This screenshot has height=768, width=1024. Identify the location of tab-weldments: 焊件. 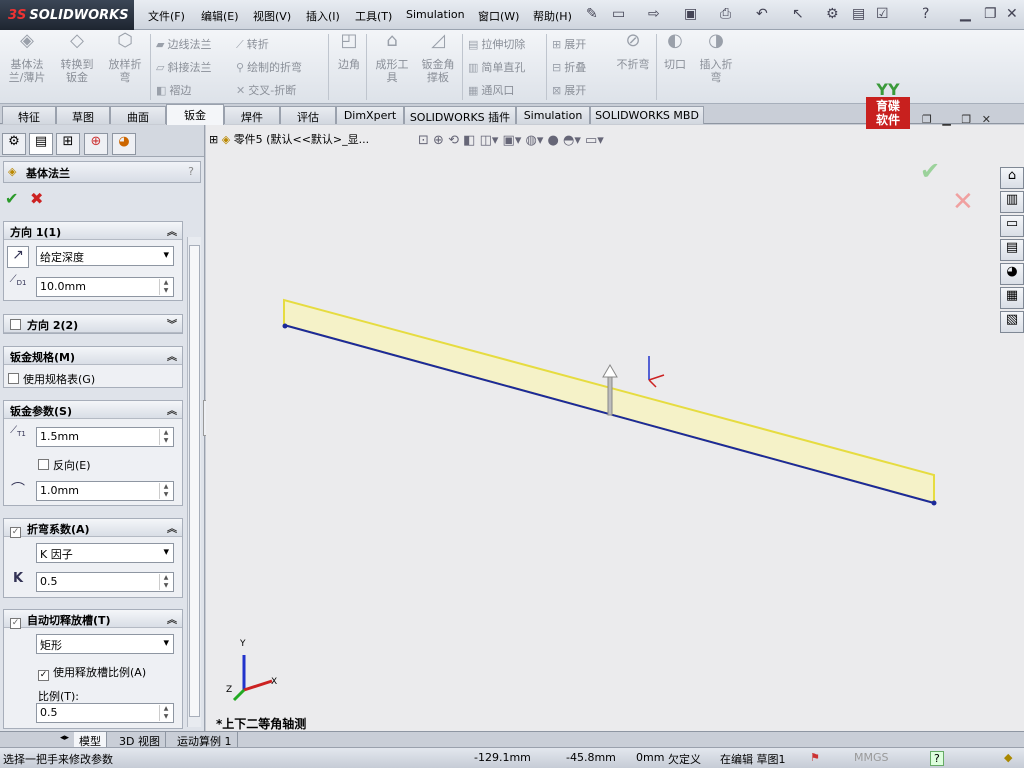
(252, 115).